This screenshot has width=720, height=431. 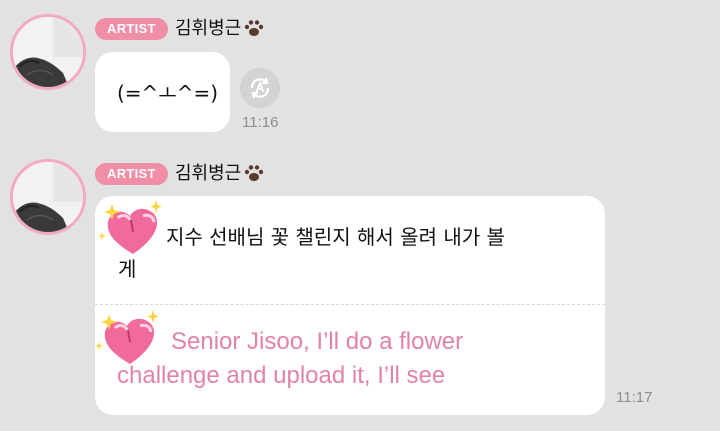 What do you see at coordinates (281, 375) in the screenshot?
I see `translation-line-2: challenge and upload it, I’ll see` at bounding box center [281, 375].